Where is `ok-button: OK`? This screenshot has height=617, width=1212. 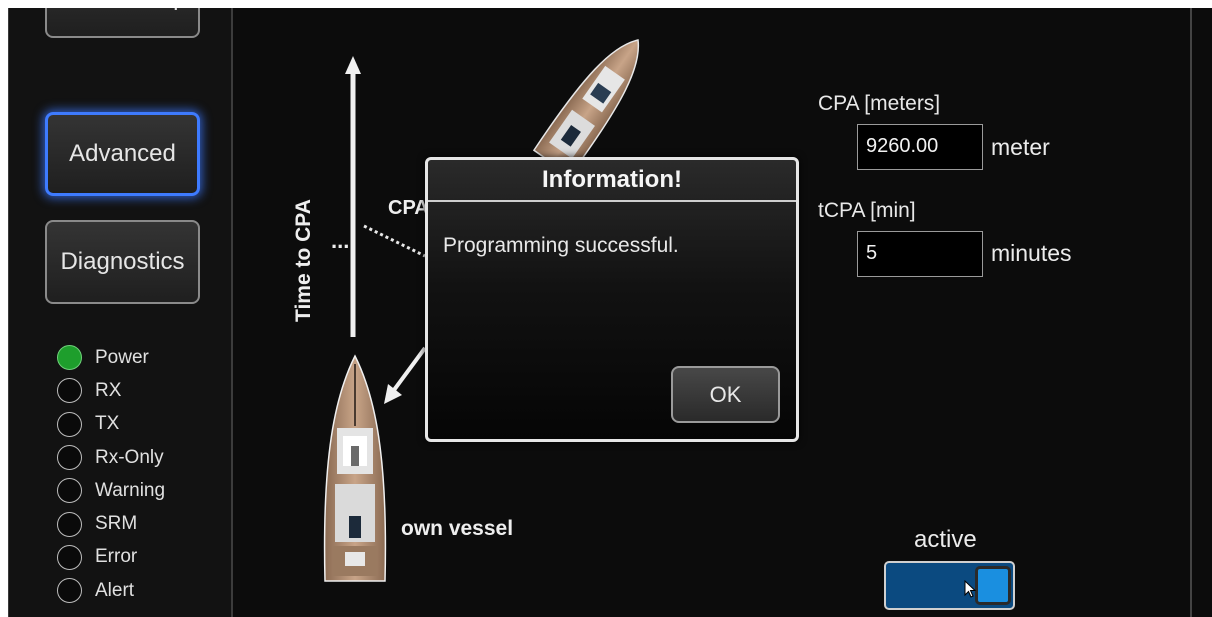 ok-button: OK is located at coordinates (725, 394).